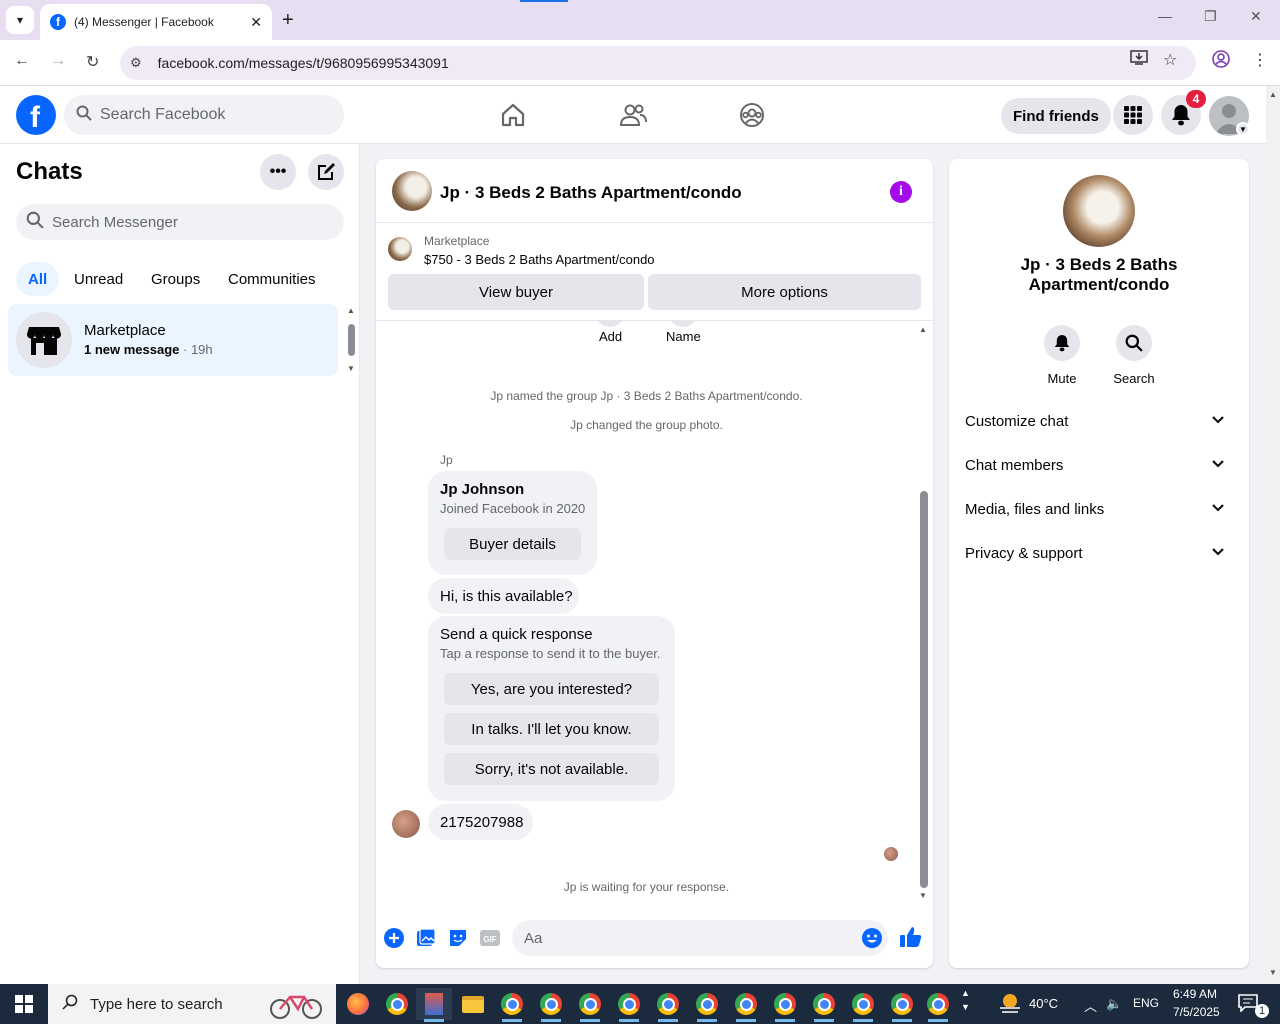 Image resolution: width=1280 pixels, height=1024 pixels. What do you see at coordinates (911, 937) in the screenshot?
I see `like-thumbs-up-icon` at bounding box center [911, 937].